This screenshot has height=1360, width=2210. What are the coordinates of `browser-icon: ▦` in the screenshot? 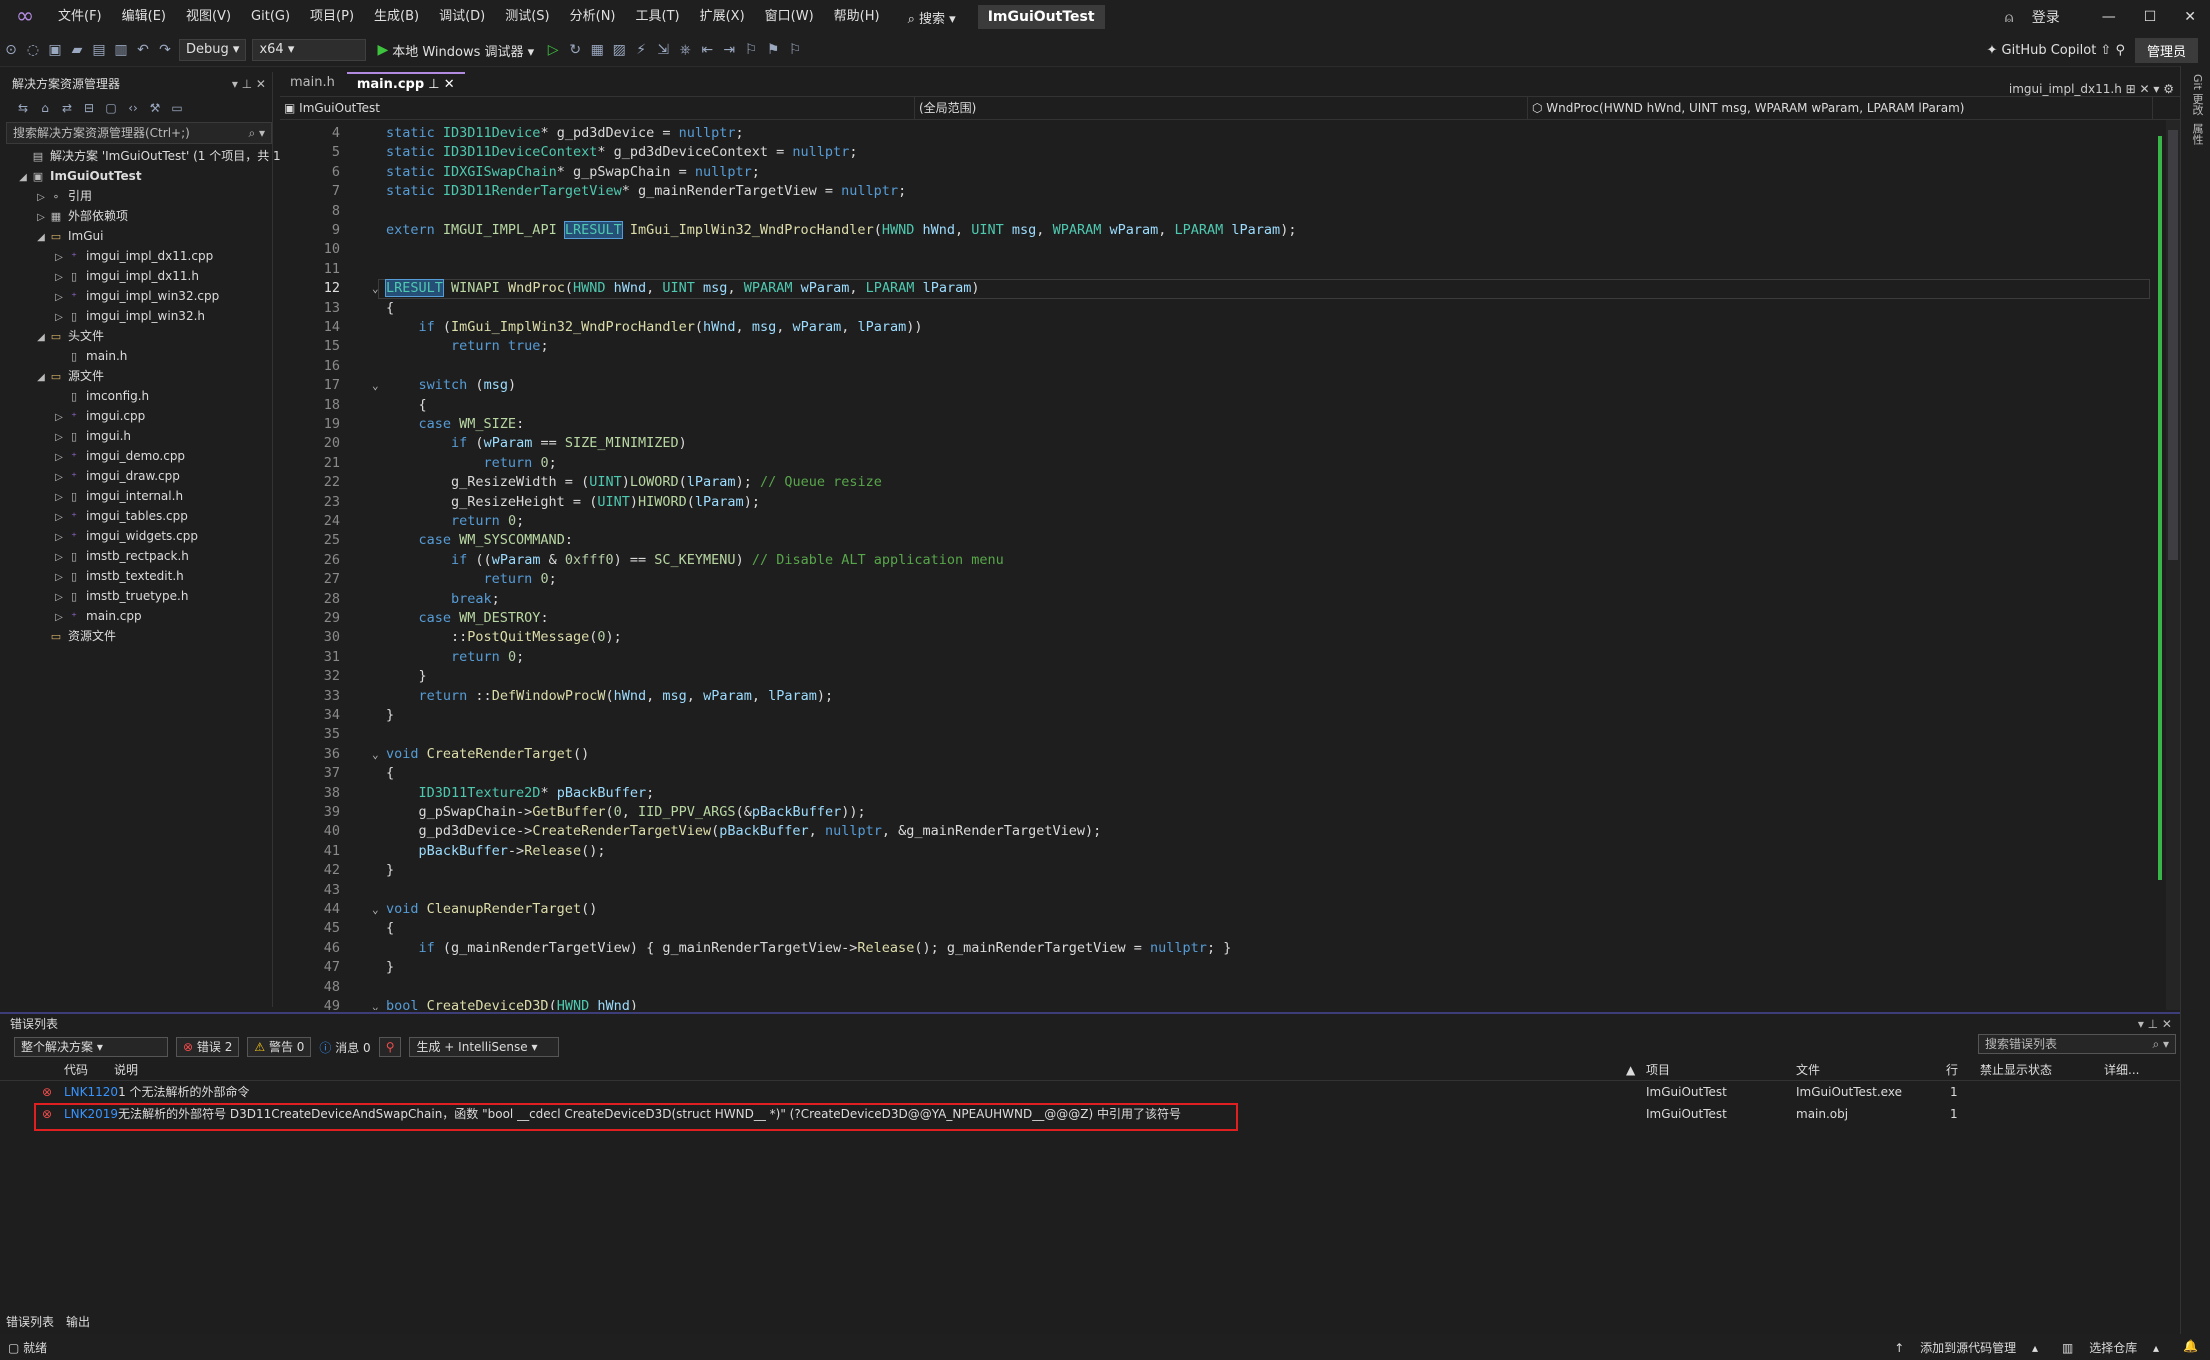 It's located at (597, 50).